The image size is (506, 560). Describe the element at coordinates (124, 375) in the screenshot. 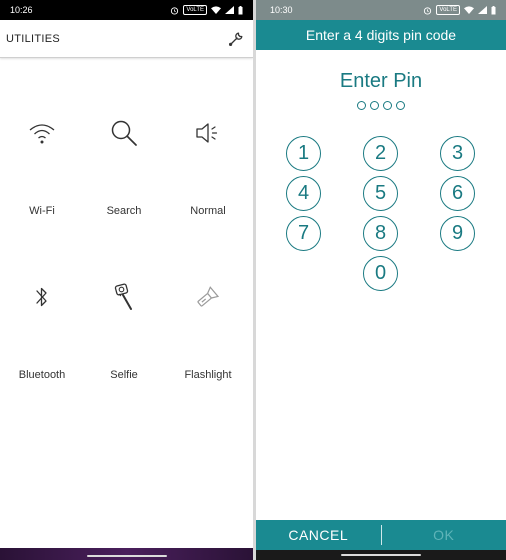

I see `selfie-label: Selfie` at that location.